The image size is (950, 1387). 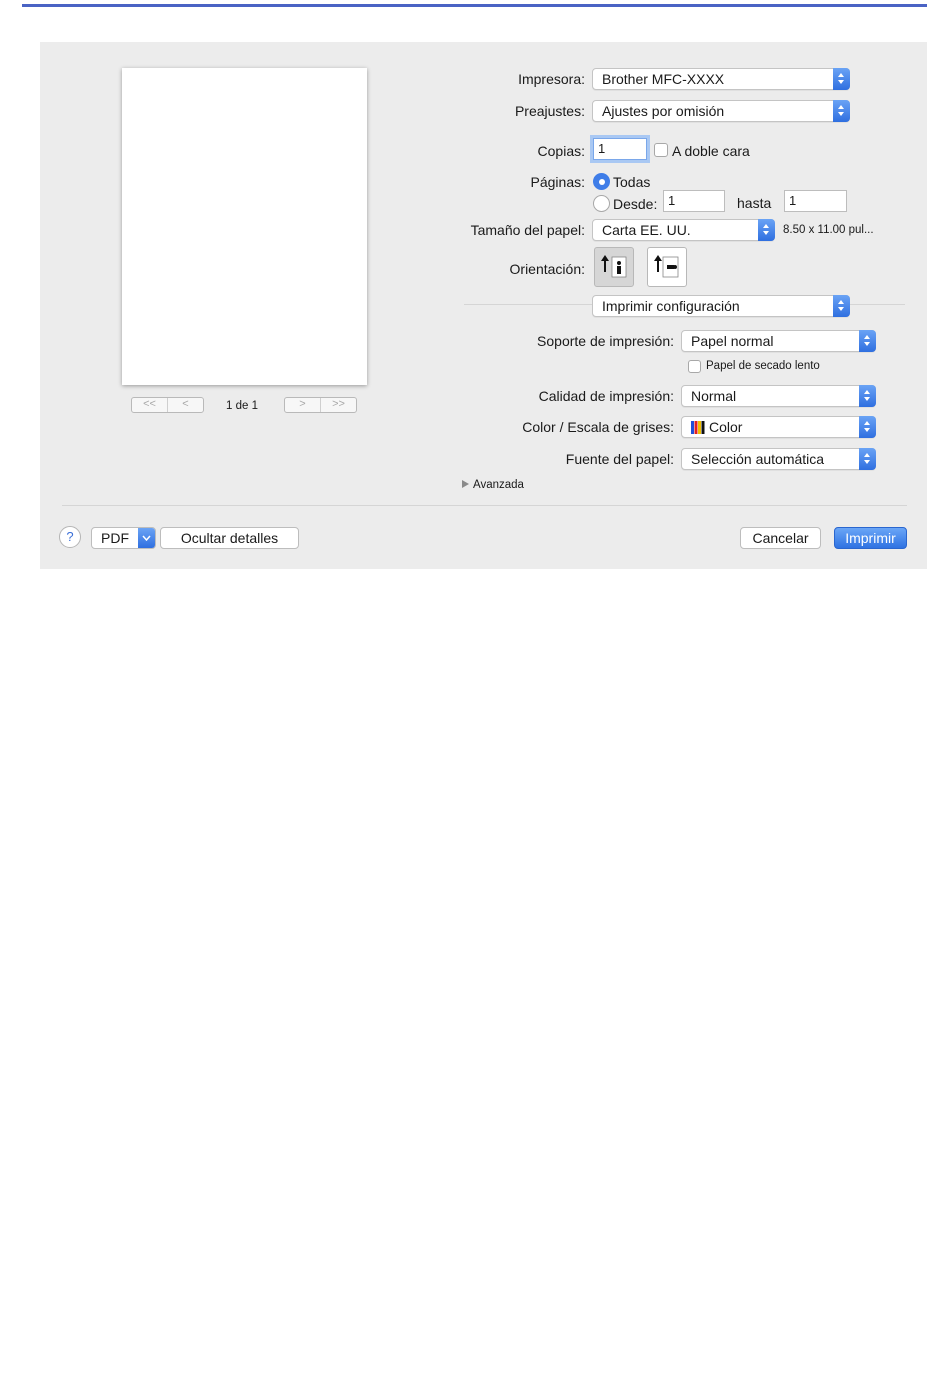 I want to click on help-button: ?, so click(x=70, y=537).